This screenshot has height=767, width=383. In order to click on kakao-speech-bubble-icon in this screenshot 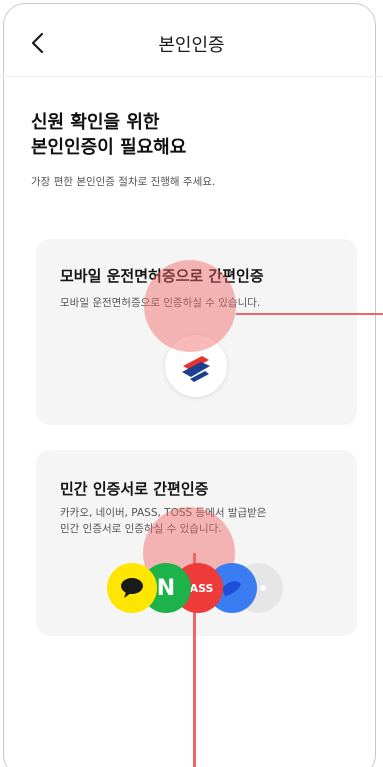, I will do `click(132, 588)`.